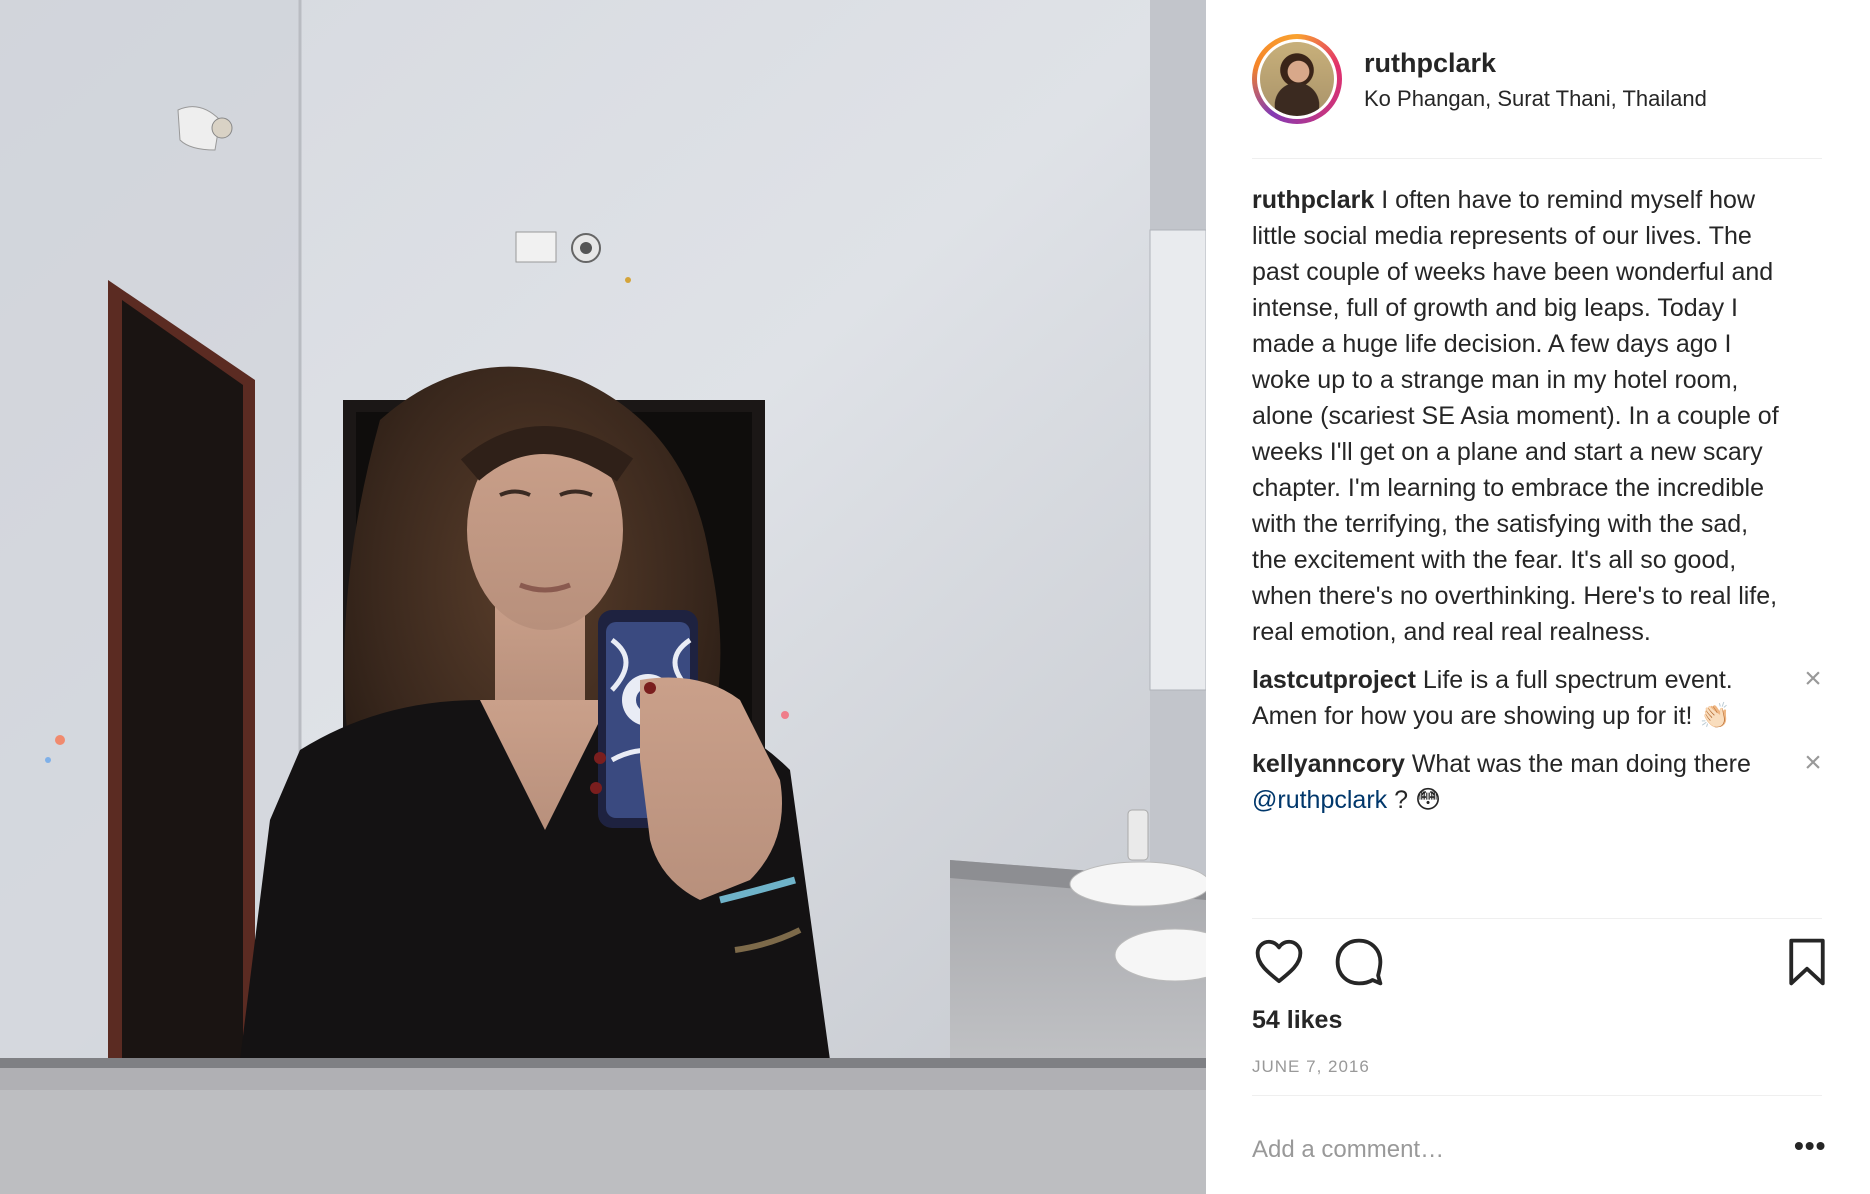  I want to click on avatar-frame, so click(1297, 79).